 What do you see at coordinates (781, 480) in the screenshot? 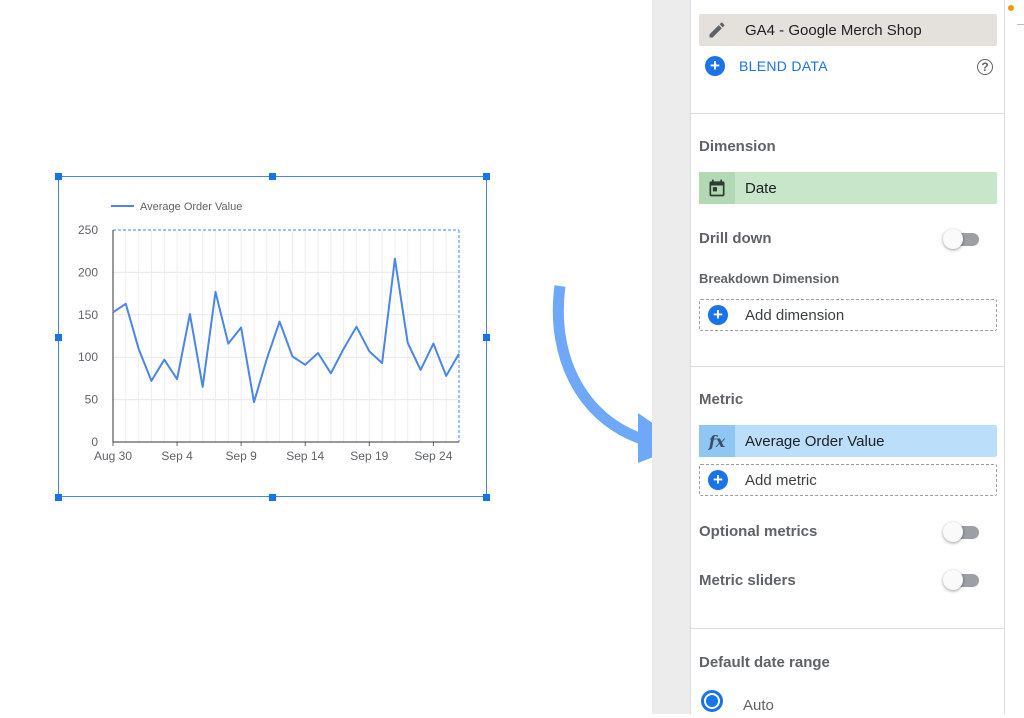
I see `add-metric-label: Add metric` at bounding box center [781, 480].